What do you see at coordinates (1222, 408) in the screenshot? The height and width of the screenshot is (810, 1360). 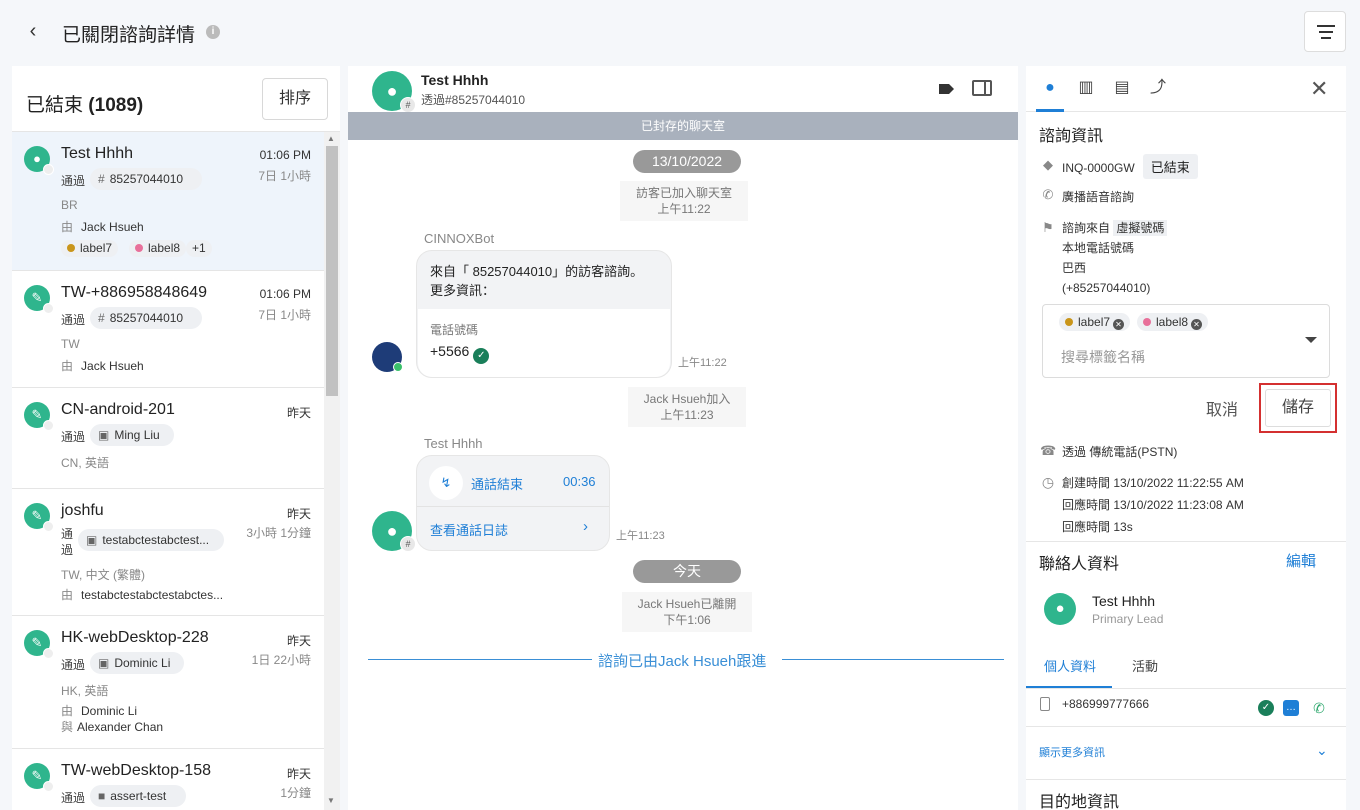 I see `cancel-button: 取消` at bounding box center [1222, 408].